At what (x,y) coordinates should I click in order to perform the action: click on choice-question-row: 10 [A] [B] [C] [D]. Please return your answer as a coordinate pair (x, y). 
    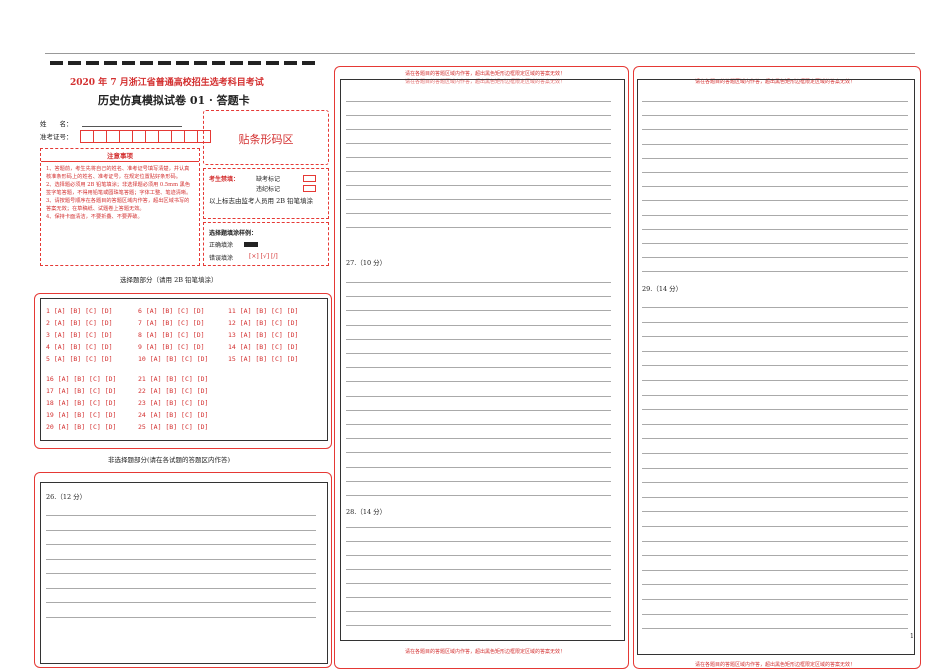
    Looking at the image, I should click on (173, 359).